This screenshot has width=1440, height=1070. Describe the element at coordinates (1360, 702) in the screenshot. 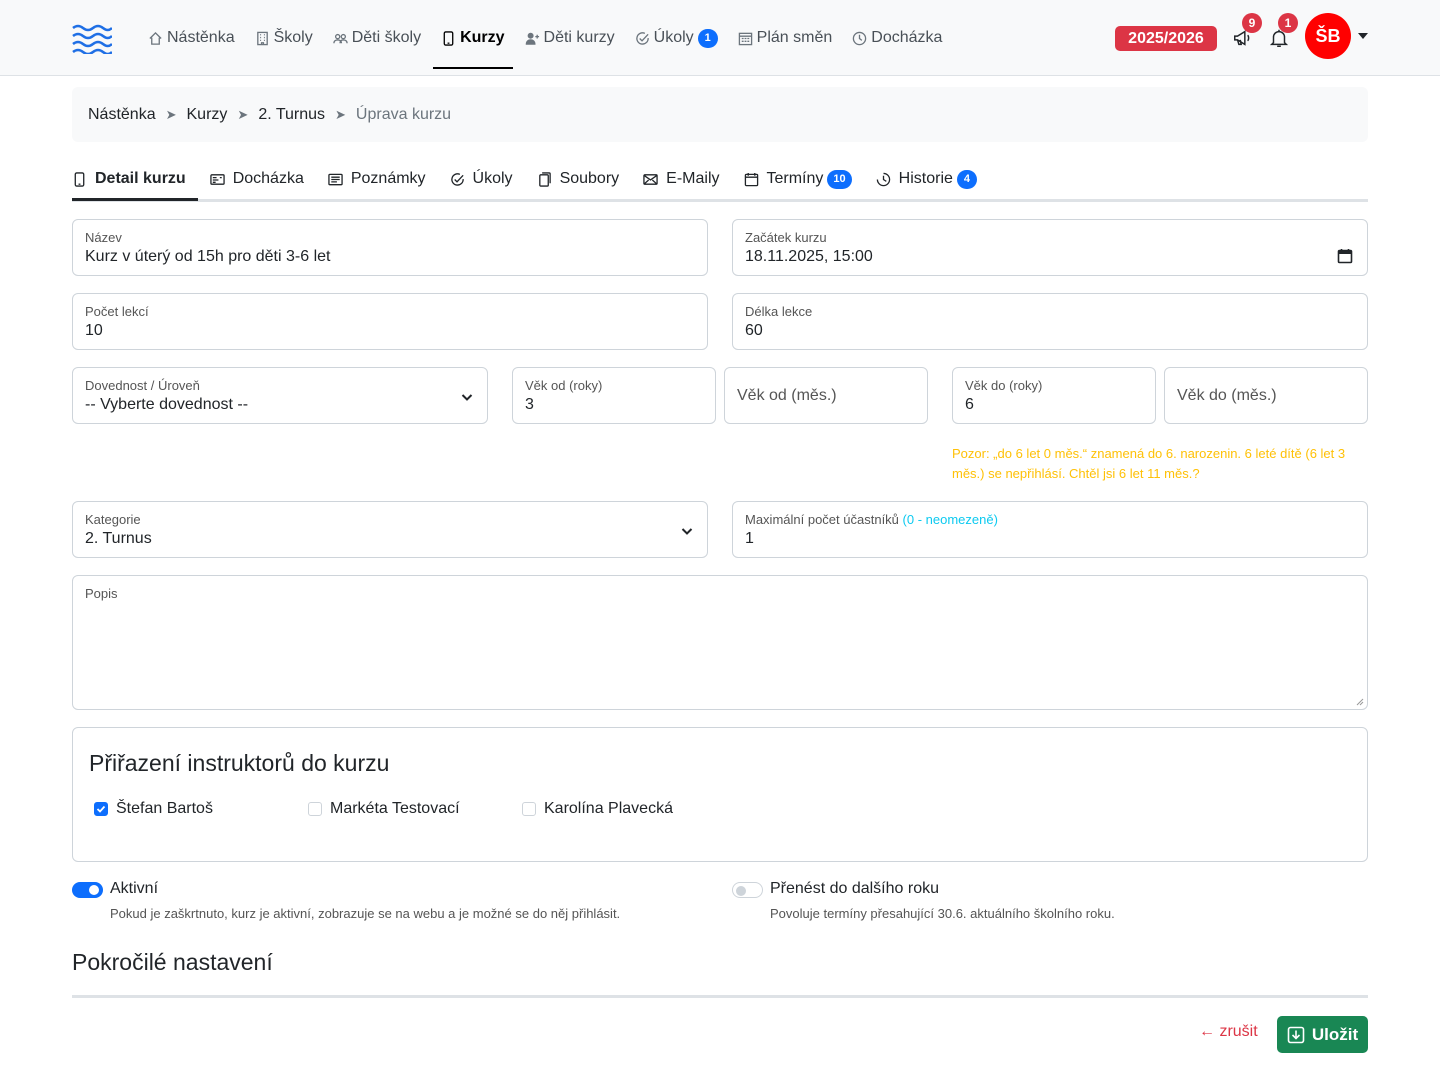

I see `resize-grip-icon` at that location.